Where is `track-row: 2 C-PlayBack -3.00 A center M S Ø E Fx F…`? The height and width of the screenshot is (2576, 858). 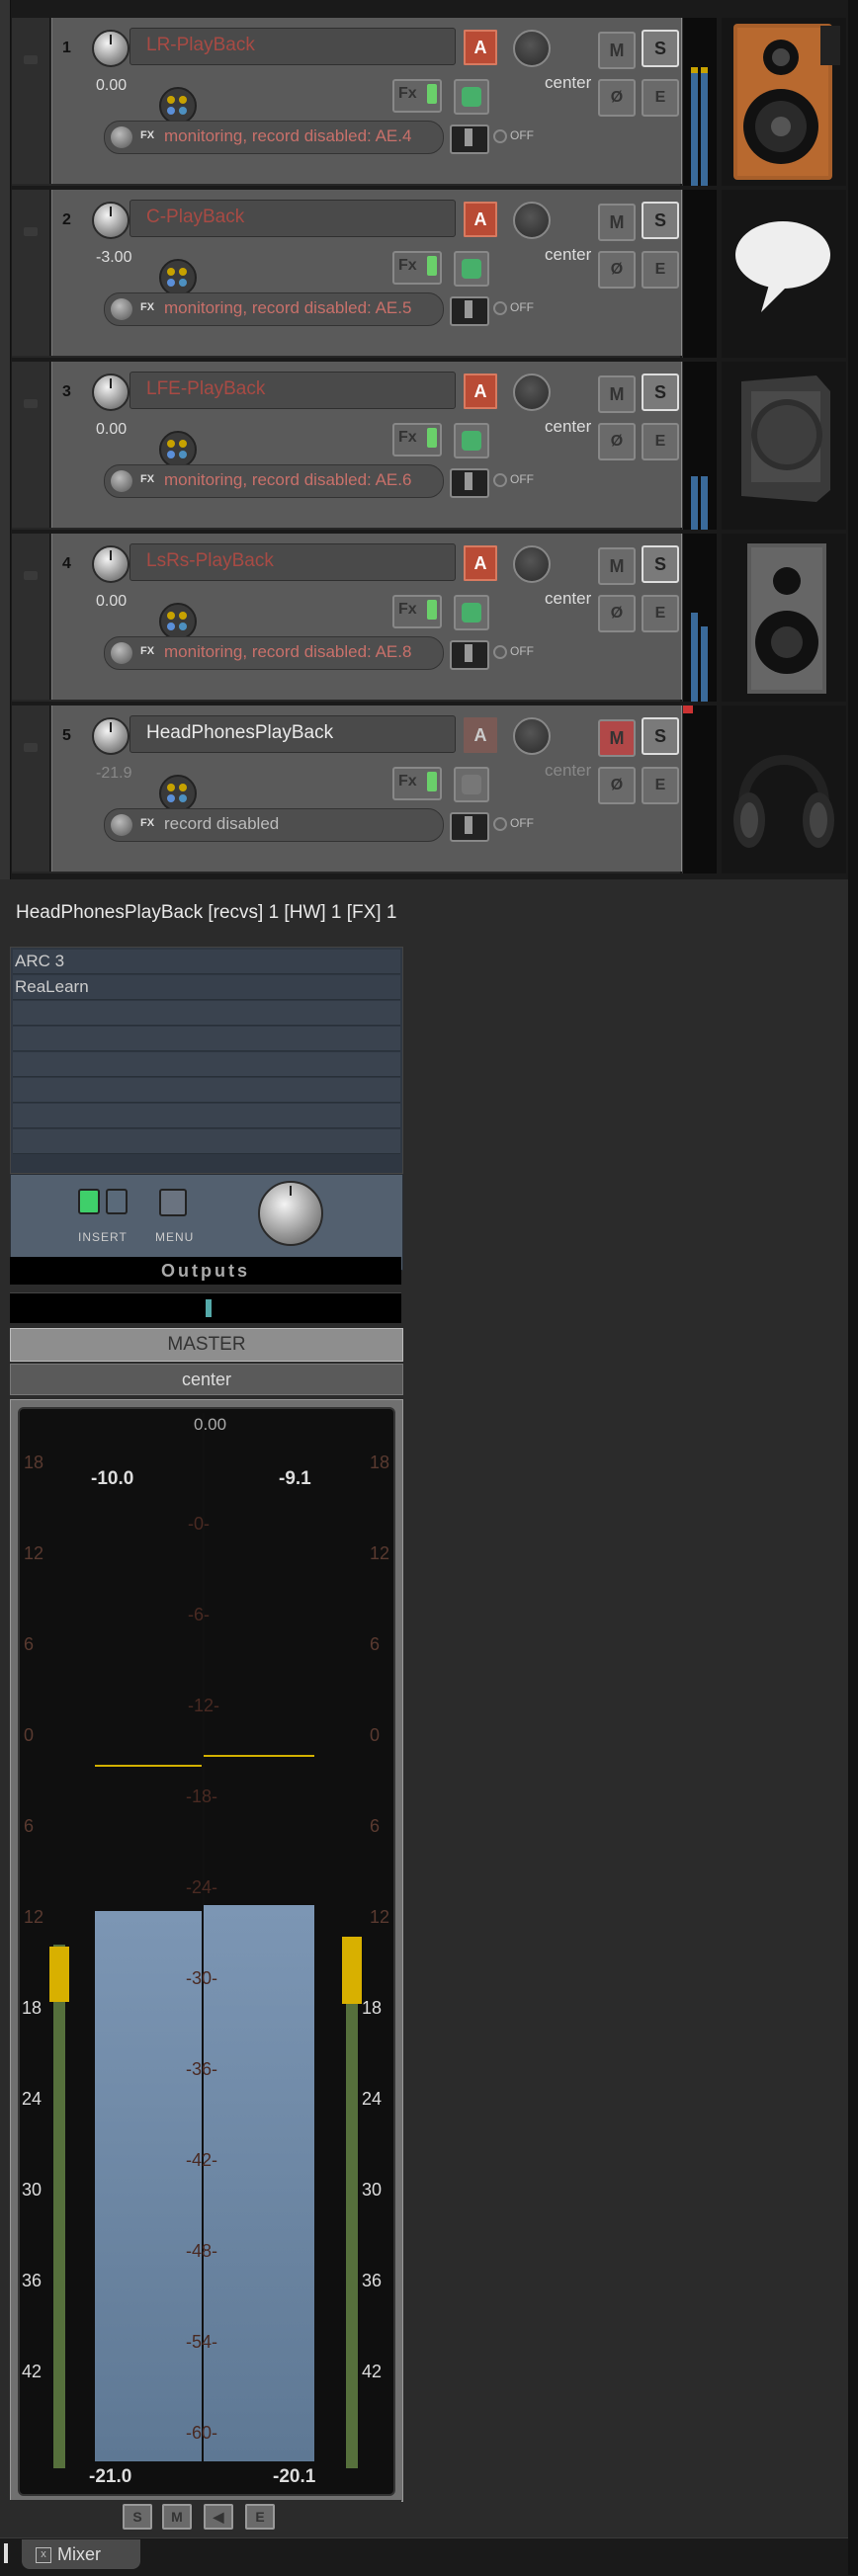
track-row: 2 C-PlayBack -3.00 A center M S Ø E Fx F… is located at coordinates (347, 274).